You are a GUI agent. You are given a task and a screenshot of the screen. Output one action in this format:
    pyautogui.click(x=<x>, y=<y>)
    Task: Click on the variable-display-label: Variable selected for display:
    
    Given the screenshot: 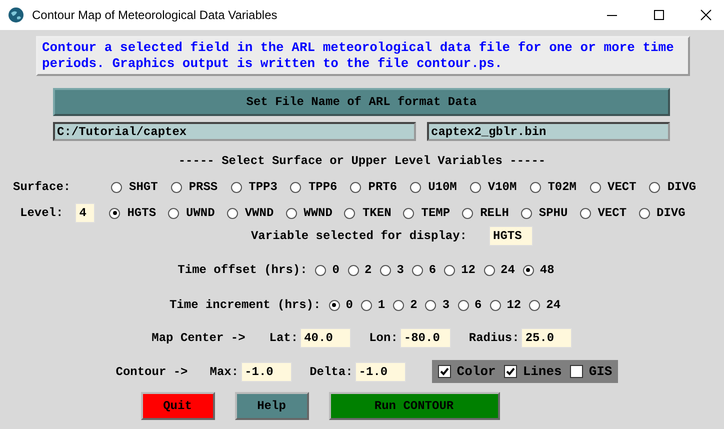 What is the action you would take?
    pyautogui.click(x=359, y=236)
    